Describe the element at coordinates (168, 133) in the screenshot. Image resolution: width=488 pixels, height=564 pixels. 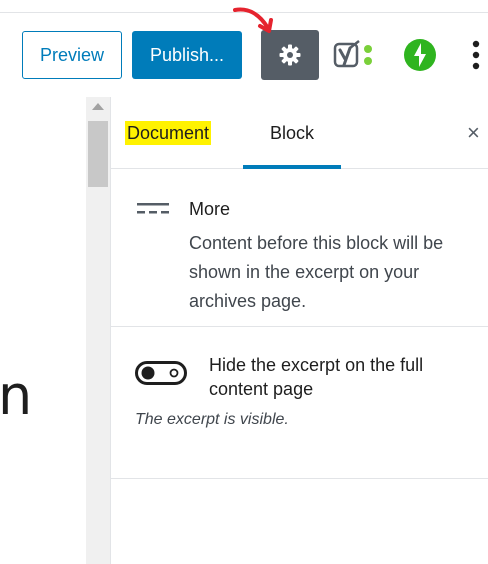
I see `tab-document: Document` at that location.